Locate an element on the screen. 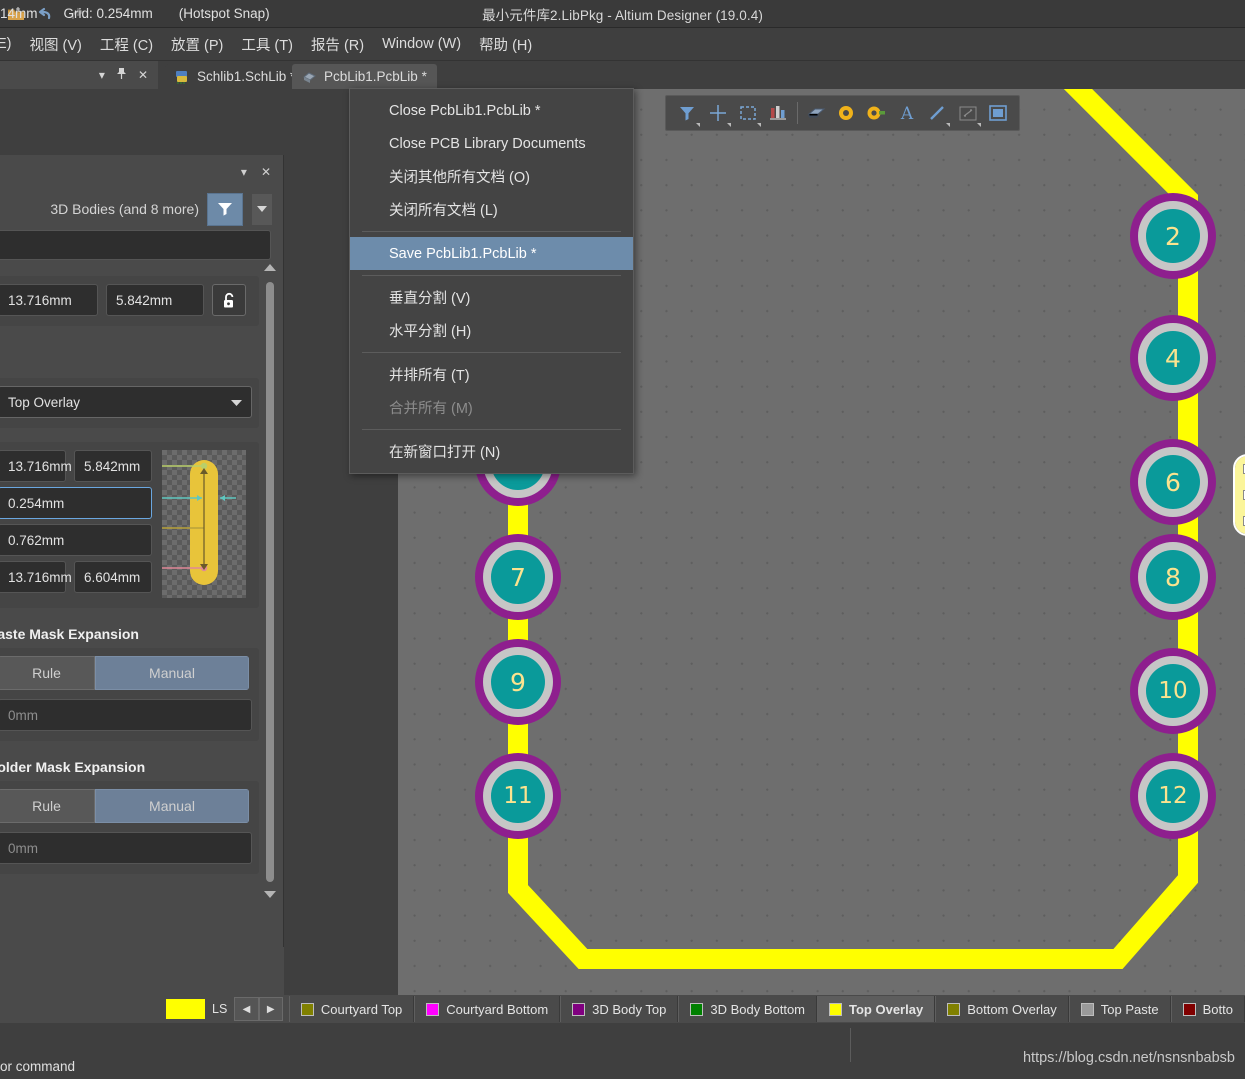 This screenshot has width=1245, height=1079. active-layer-swatch is located at coordinates (185, 1009).